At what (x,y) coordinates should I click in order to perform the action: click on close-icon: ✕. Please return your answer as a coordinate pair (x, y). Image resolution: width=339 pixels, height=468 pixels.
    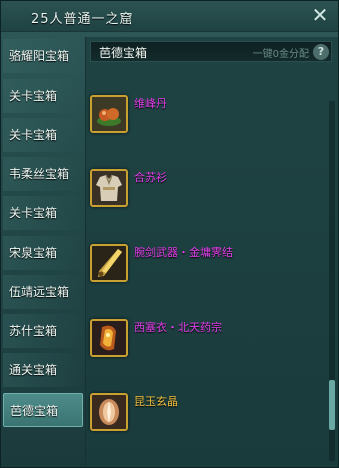
    Looking at the image, I should click on (320, 15).